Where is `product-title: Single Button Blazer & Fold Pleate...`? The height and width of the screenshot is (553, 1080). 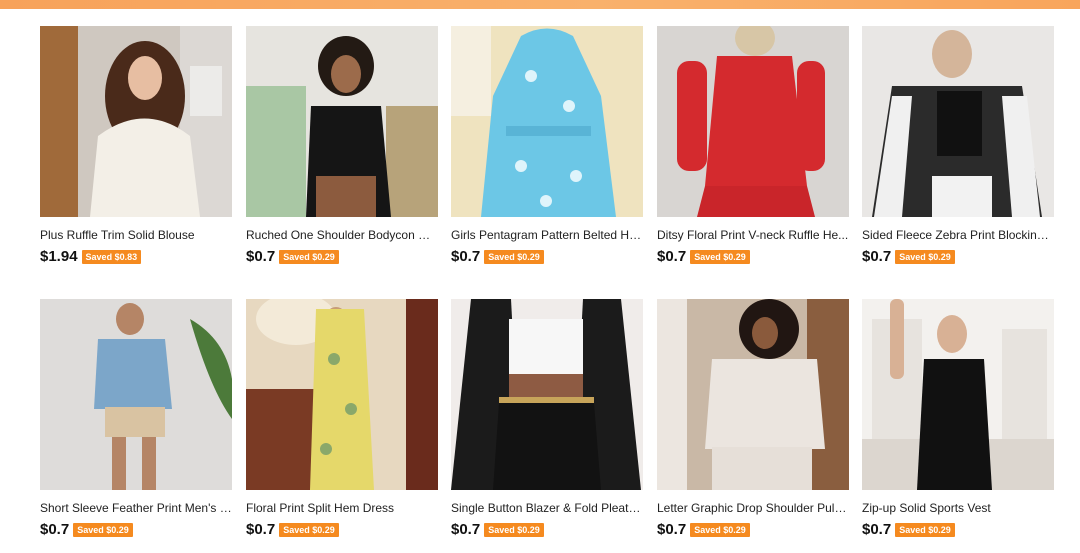
product-title: Single Button Blazer & Fold Pleate... is located at coordinates (547, 508).